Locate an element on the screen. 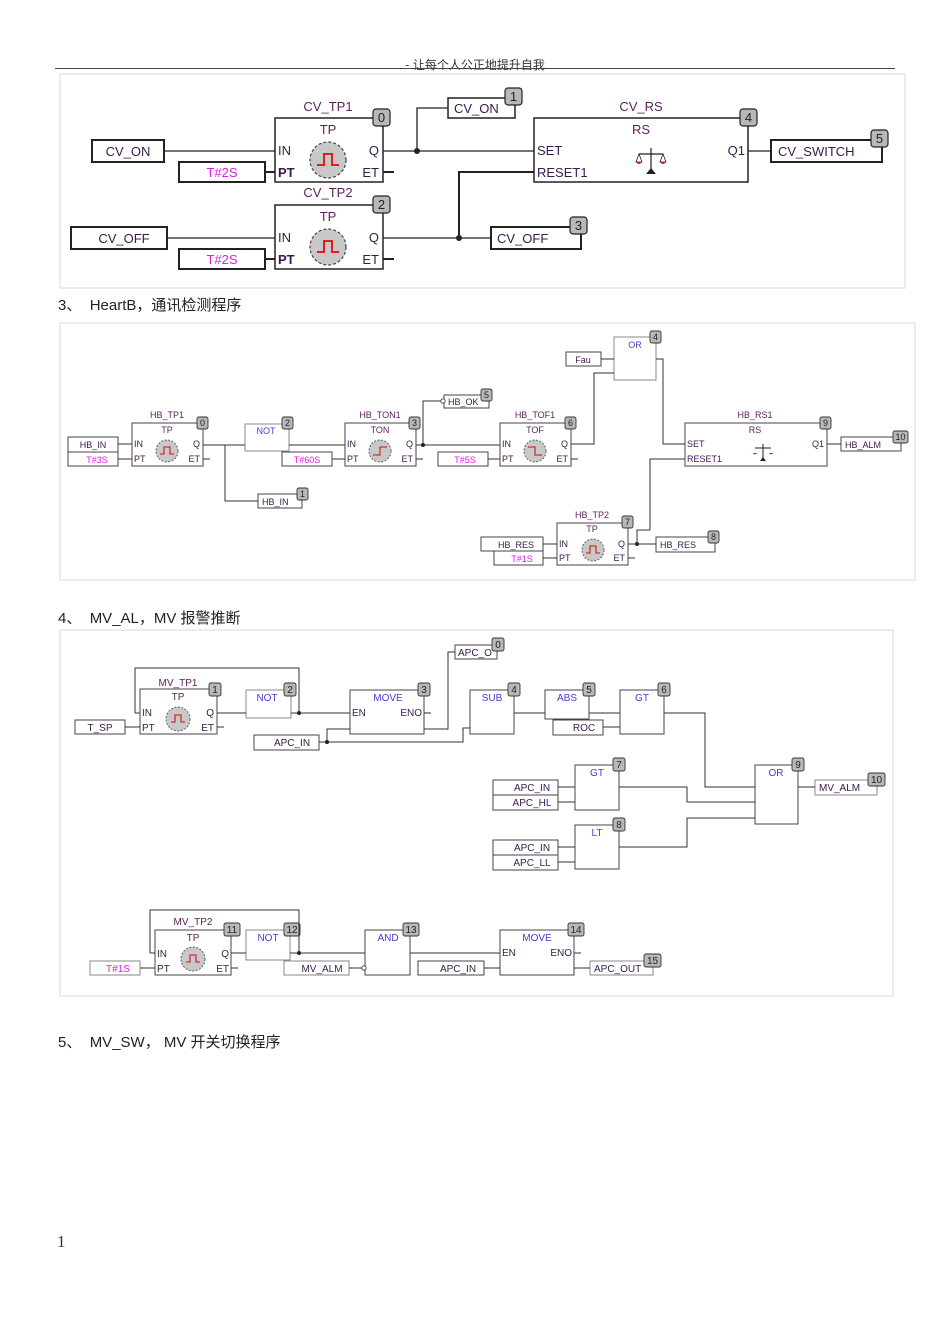  var-apc-in-3: APC_IN is located at coordinates (525, 847).